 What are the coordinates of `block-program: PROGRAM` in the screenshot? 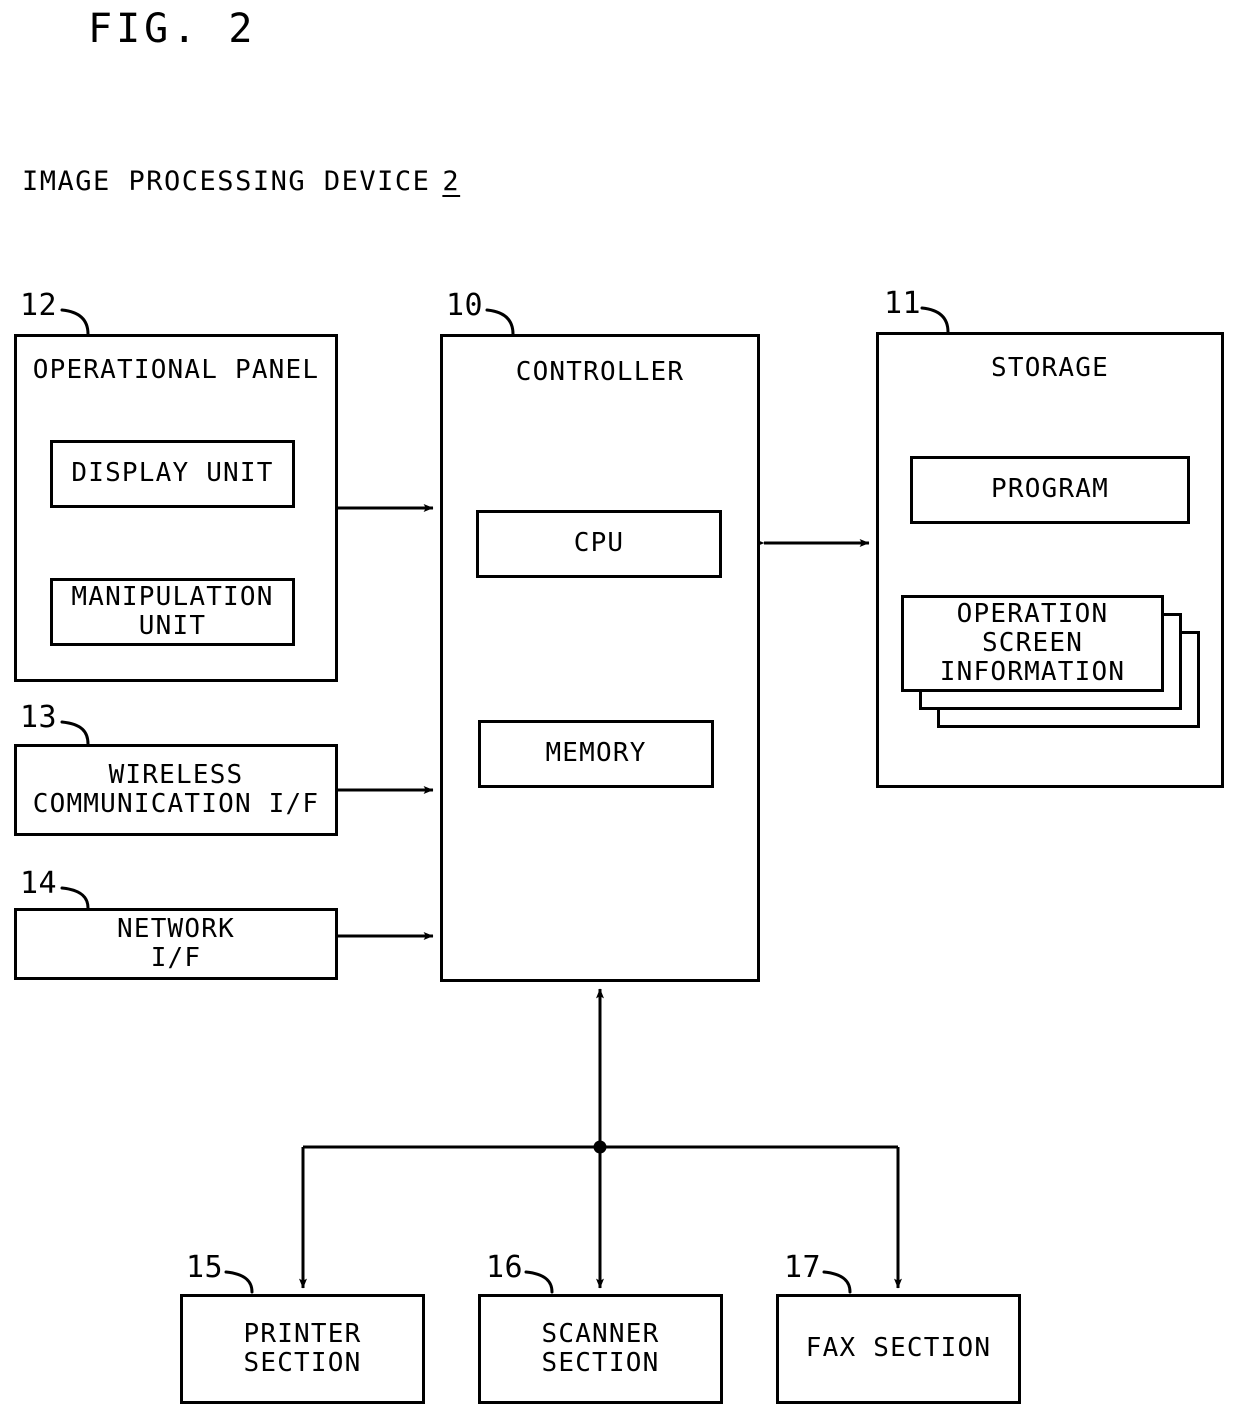 It's located at (1050, 490).